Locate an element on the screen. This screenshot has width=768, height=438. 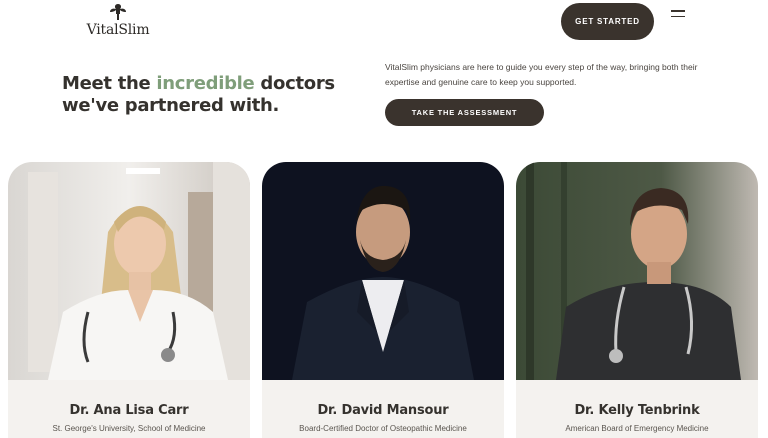
leaf-cross-icon is located at coordinates (118, 12).